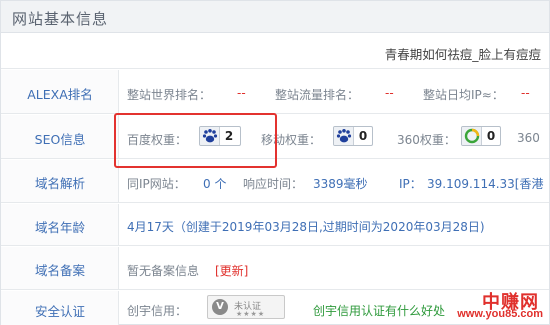 Image resolution: width=550 pixels, height=325 pixels. I want to click on ip-value: 39.109.114.33[香港, so click(485, 183).